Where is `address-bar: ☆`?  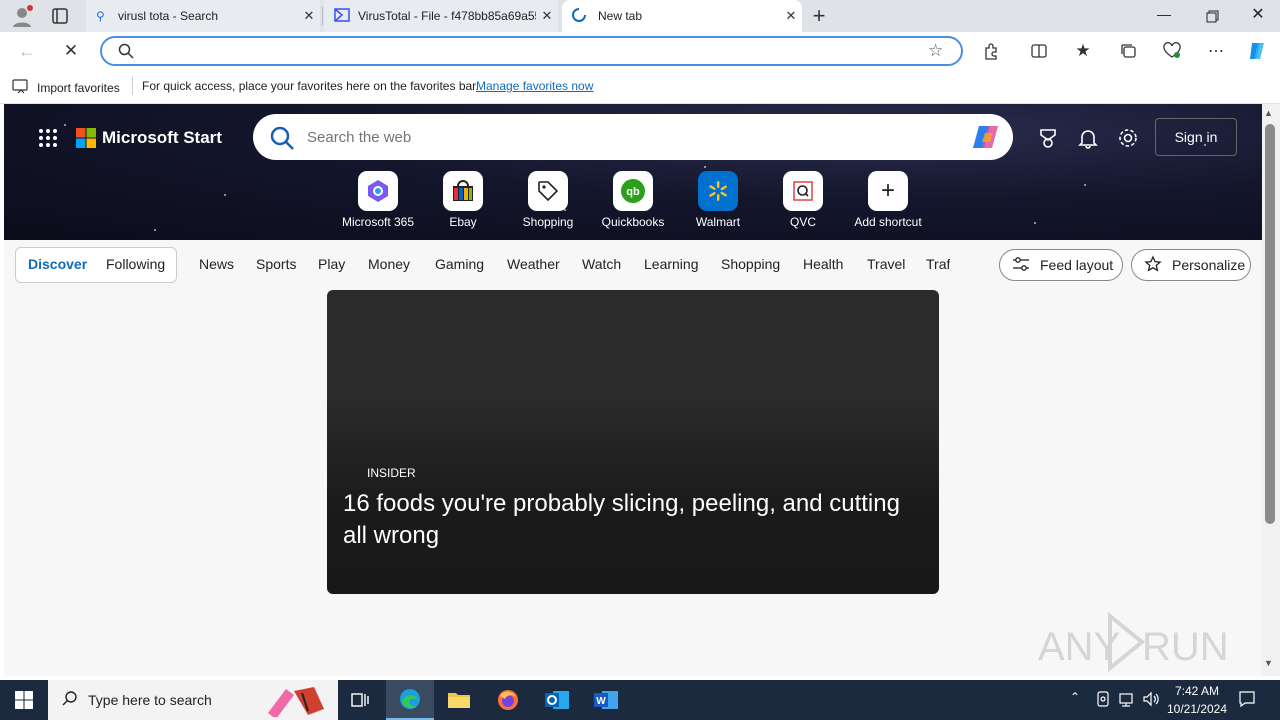 address-bar: ☆ is located at coordinates (531, 51).